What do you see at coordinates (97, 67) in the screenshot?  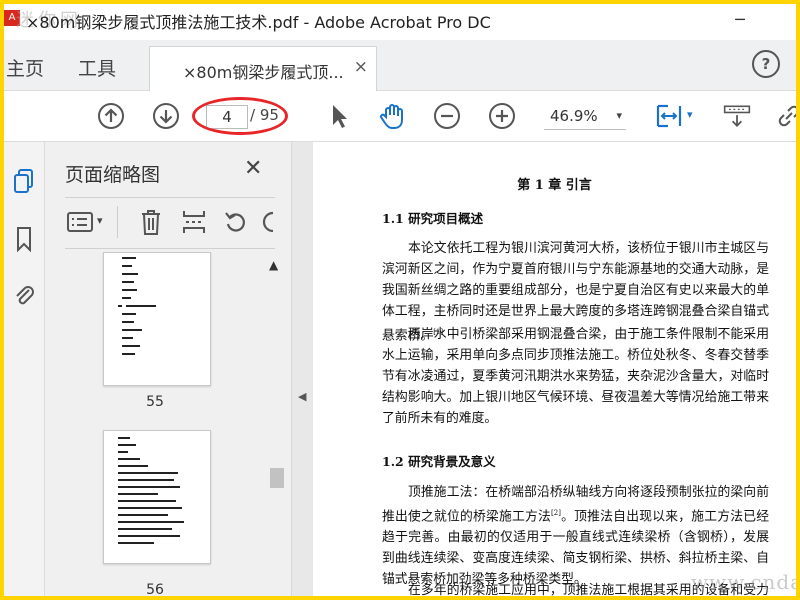 I see `tab-tools: 工具` at bounding box center [97, 67].